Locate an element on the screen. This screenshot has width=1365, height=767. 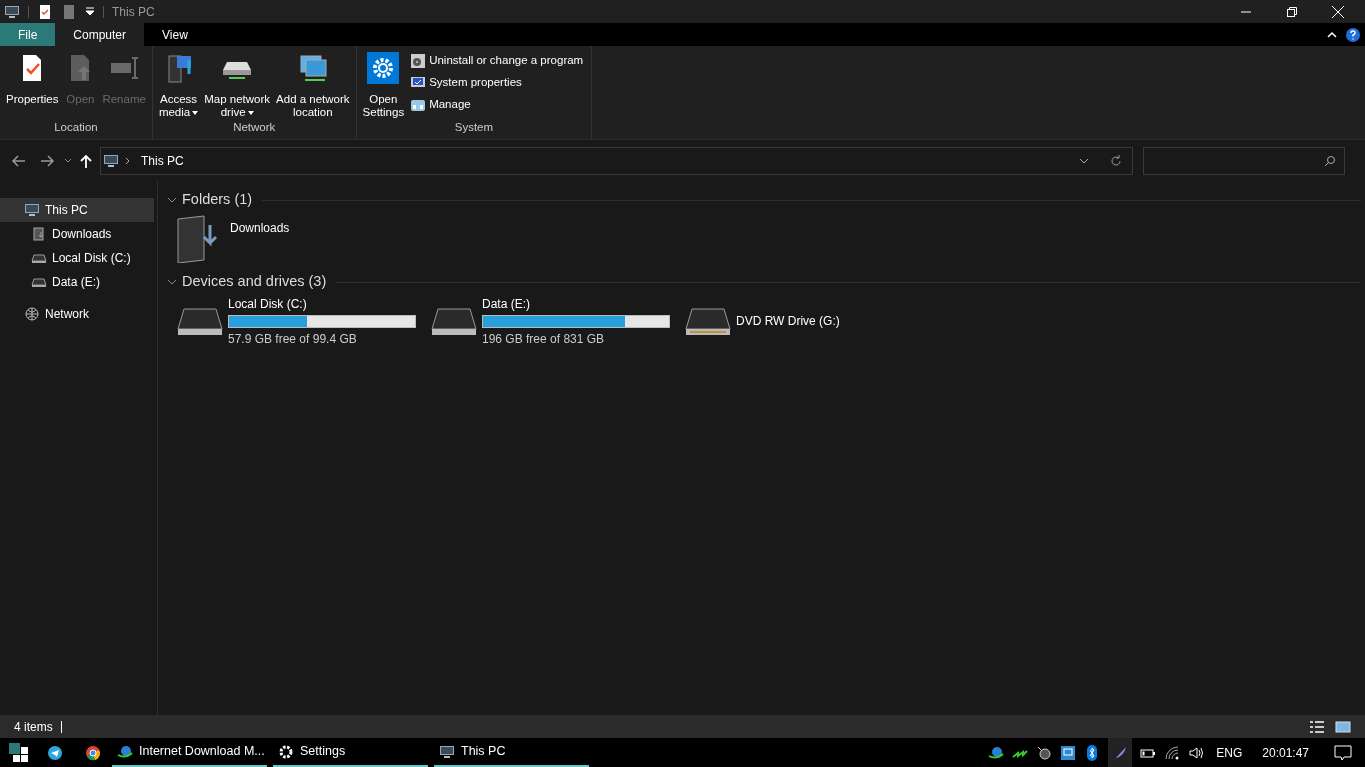
zigzag-icon is located at coordinates (1020, 752).